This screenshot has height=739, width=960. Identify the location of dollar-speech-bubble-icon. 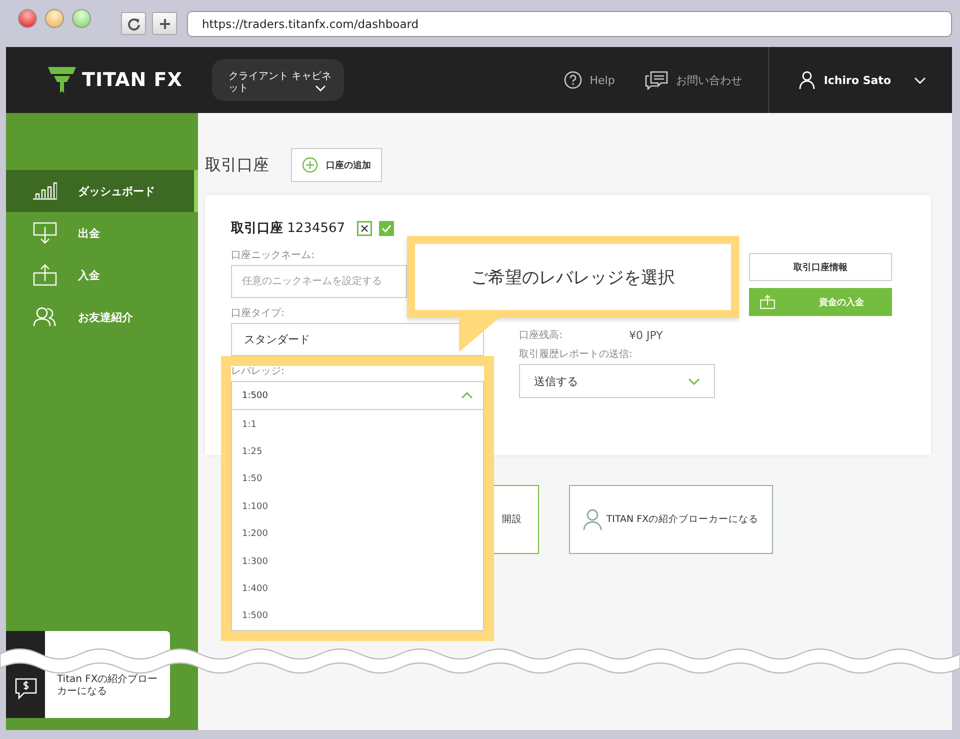
(25, 689).